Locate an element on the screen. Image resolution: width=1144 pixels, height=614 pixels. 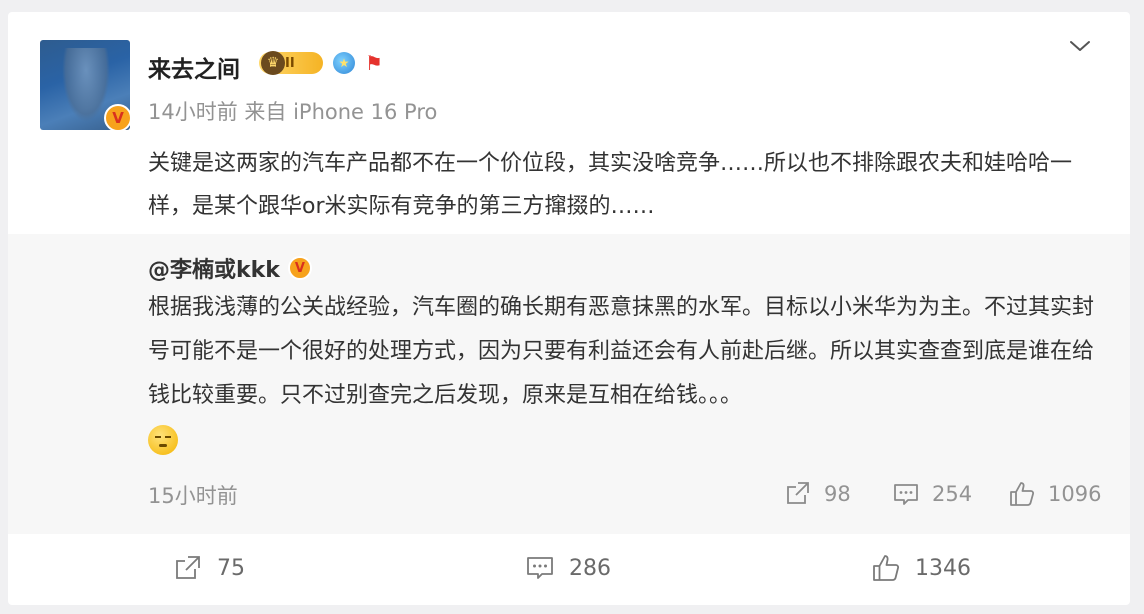
user-badges: ♛ II ★ ⚑ is located at coordinates (323, 63).